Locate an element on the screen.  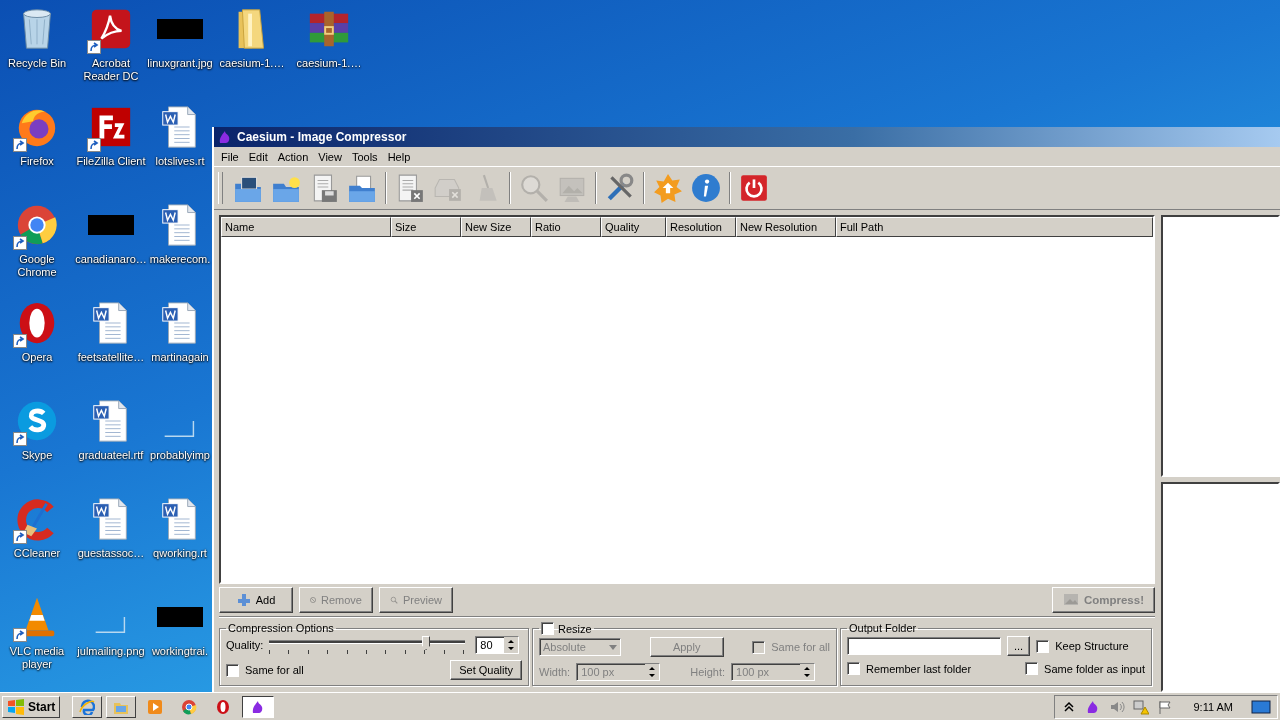
desktop-icon-label: Recycle Bin is located at coordinates (37, 63).